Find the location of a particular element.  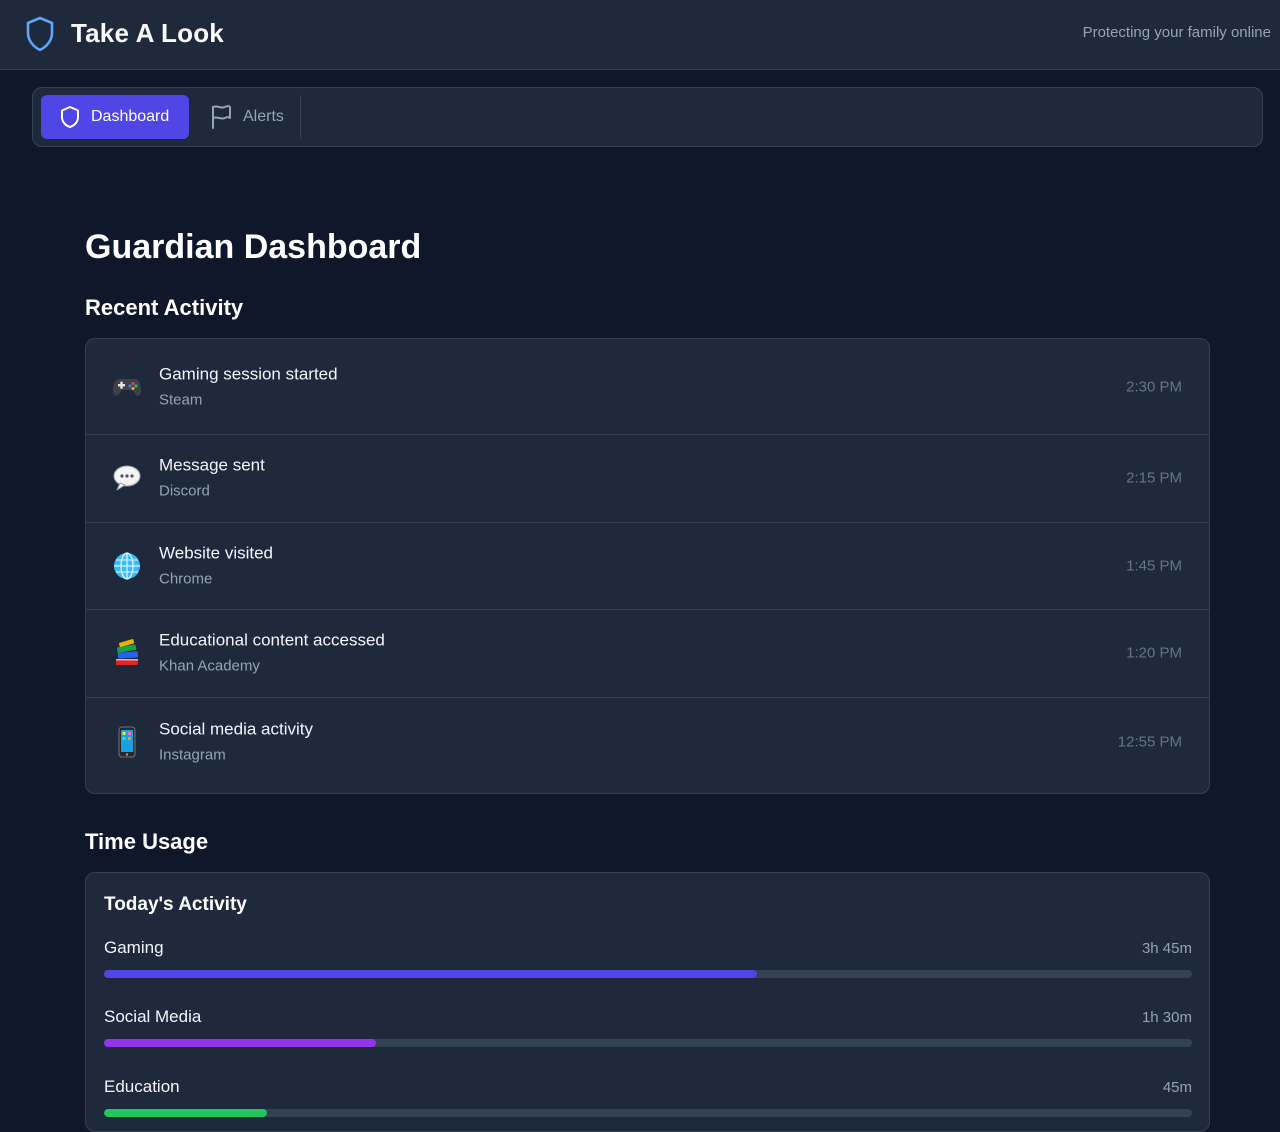

usage-value: 1h 30m is located at coordinates (1166, 1017).